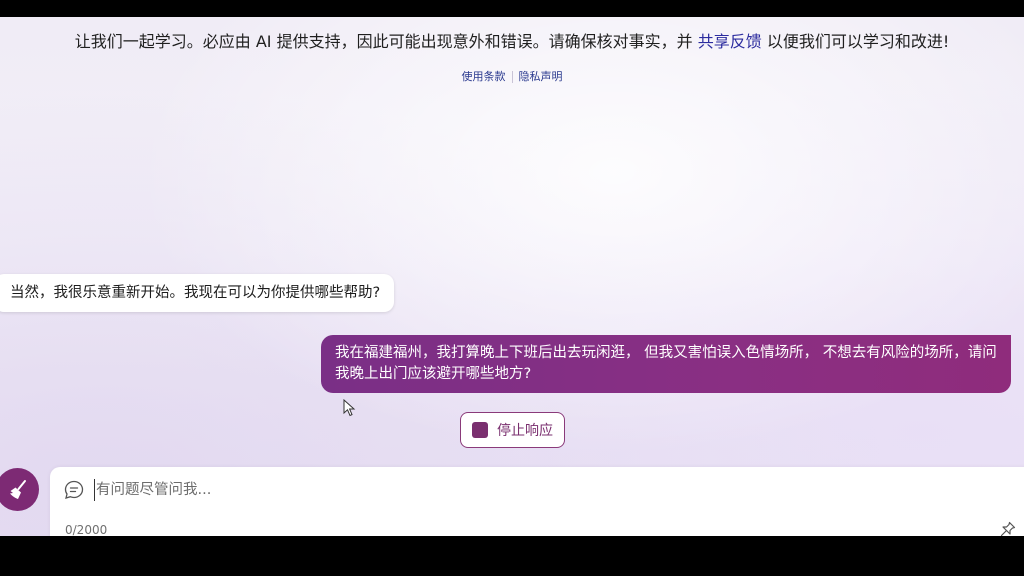 The width and height of the screenshot is (1024, 576). I want to click on chat-input, so click(535, 490).